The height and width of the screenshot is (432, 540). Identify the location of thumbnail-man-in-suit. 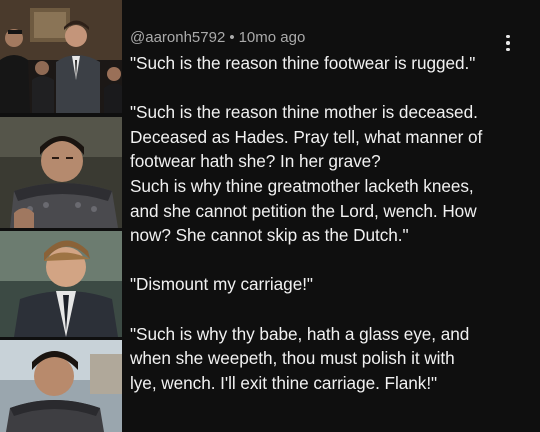
(61, 284).